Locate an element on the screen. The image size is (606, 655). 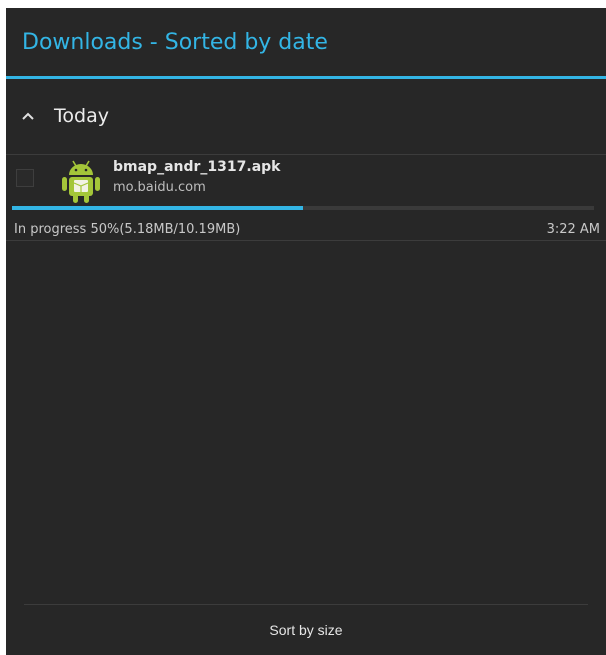
group-header-today: Today is located at coordinates (306, 118).